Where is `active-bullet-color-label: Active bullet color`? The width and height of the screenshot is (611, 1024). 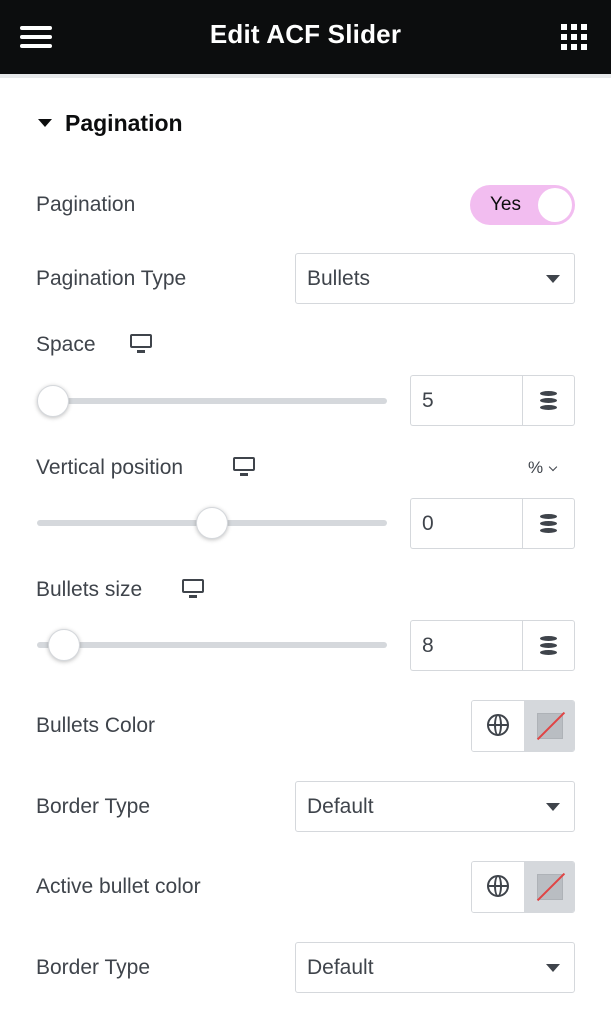
active-bullet-color-label: Active bullet color is located at coordinates (118, 886).